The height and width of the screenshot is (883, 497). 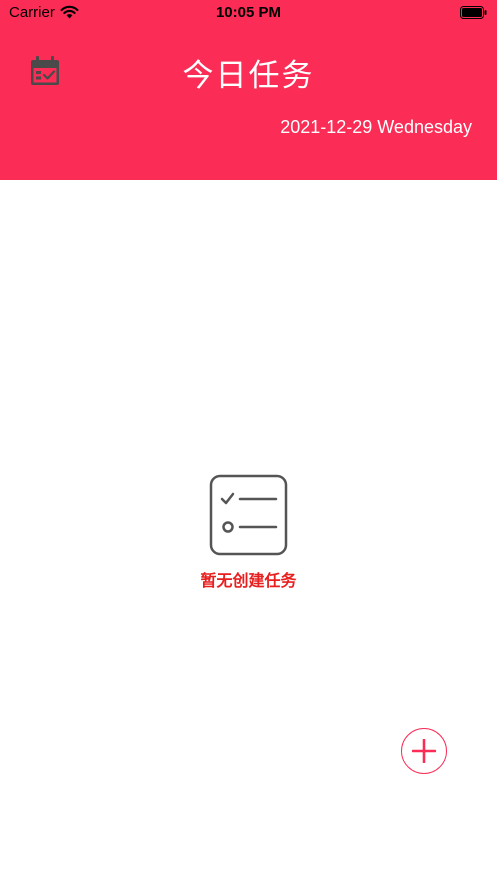 I want to click on date-label: 2021-12-29 Wednesday, so click(x=376, y=127).